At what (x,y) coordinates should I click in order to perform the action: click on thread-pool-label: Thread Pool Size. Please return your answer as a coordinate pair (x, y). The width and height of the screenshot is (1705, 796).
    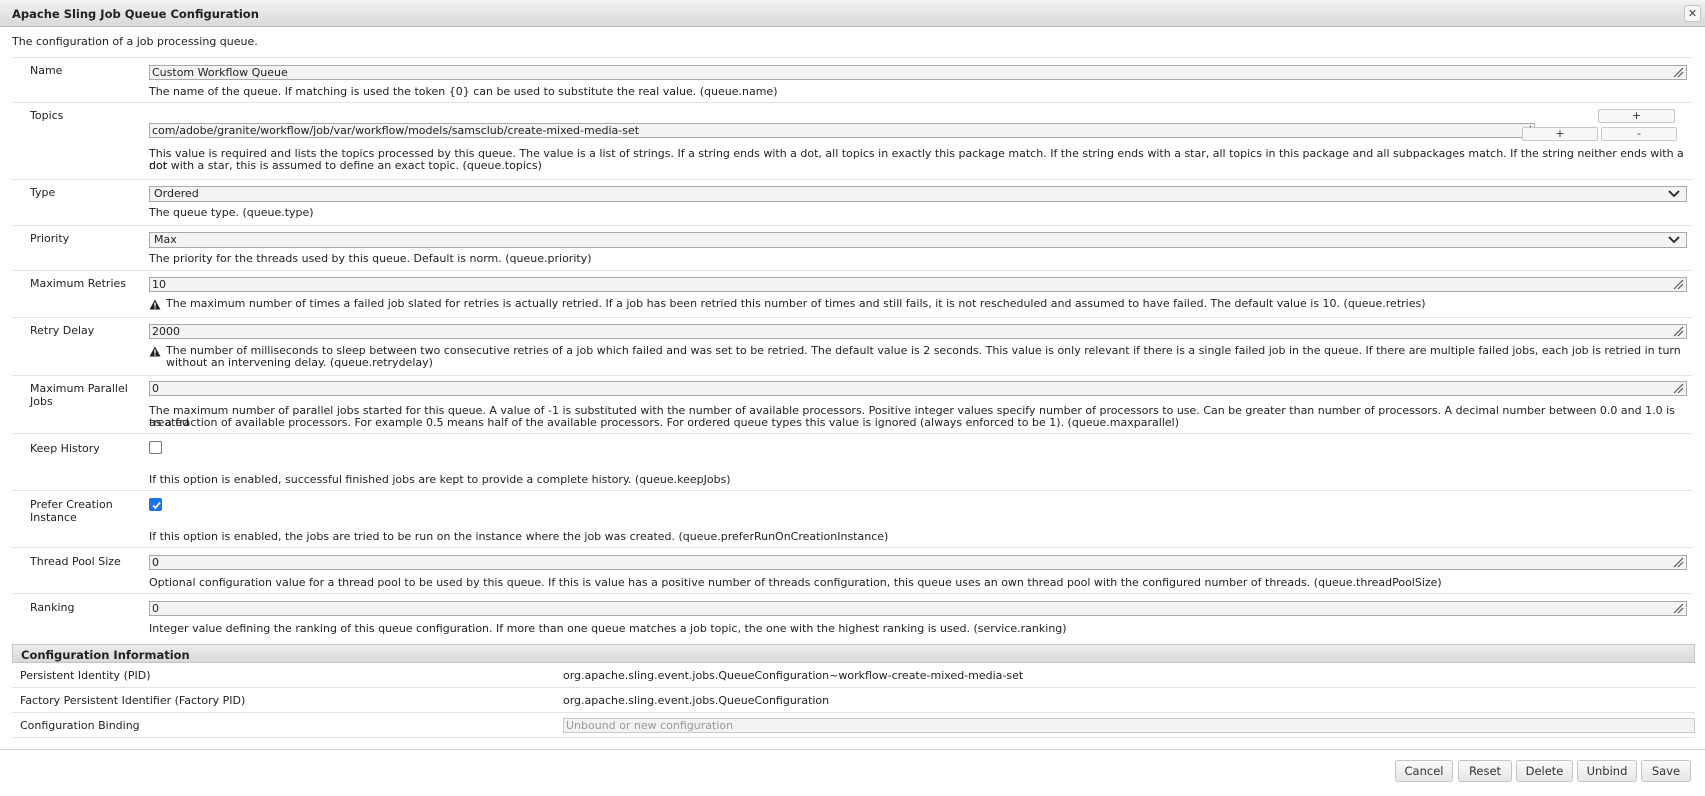
    Looking at the image, I should click on (75, 561).